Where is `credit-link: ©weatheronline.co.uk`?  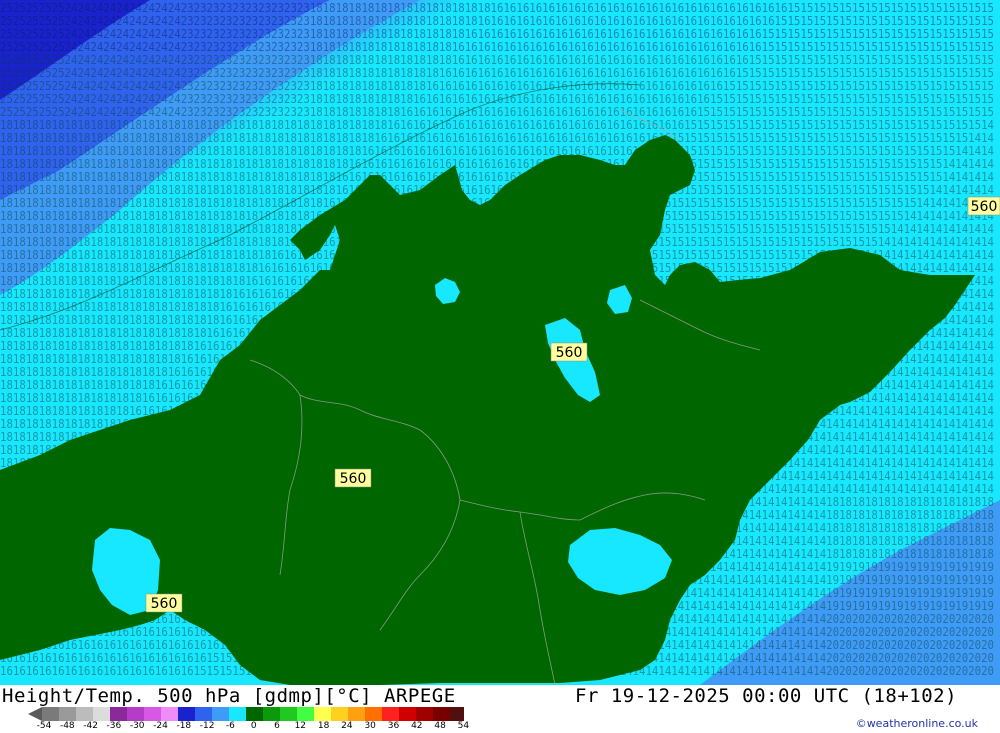
credit-link: ©weatheronline.co.uk is located at coordinates (917, 723).